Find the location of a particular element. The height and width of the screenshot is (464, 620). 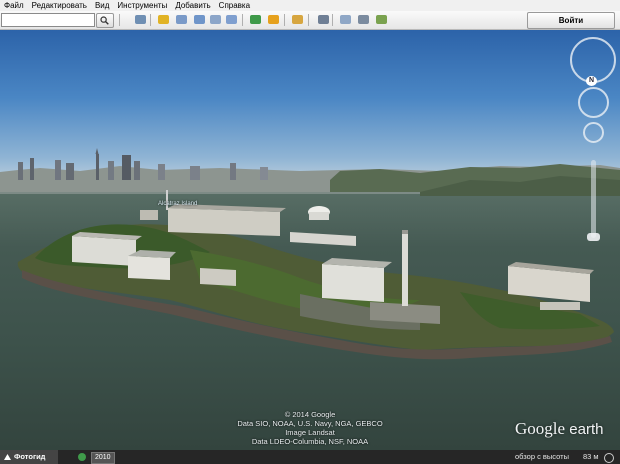

tour-guide-button: Фотогид is located at coordinates (29, 457).